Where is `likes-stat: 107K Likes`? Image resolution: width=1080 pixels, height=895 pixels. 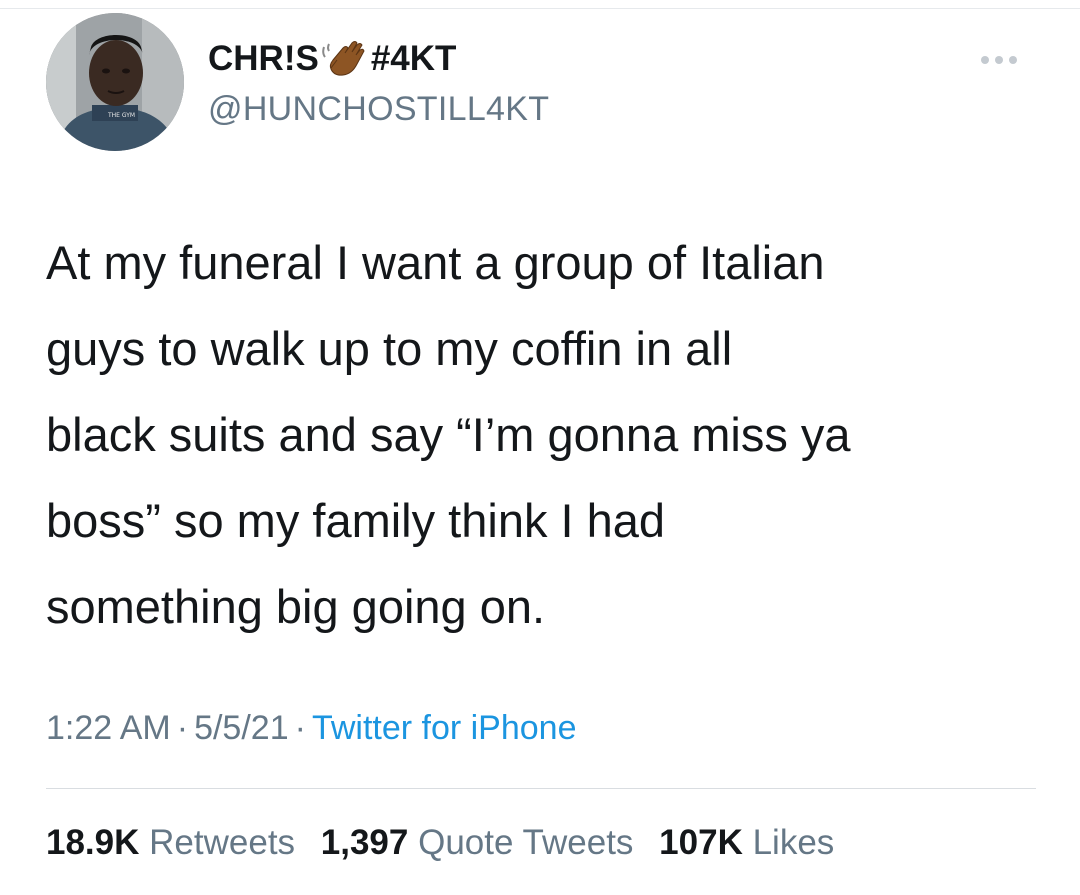 likes-stat: 107K Likes is located at coordinates (746, 843).